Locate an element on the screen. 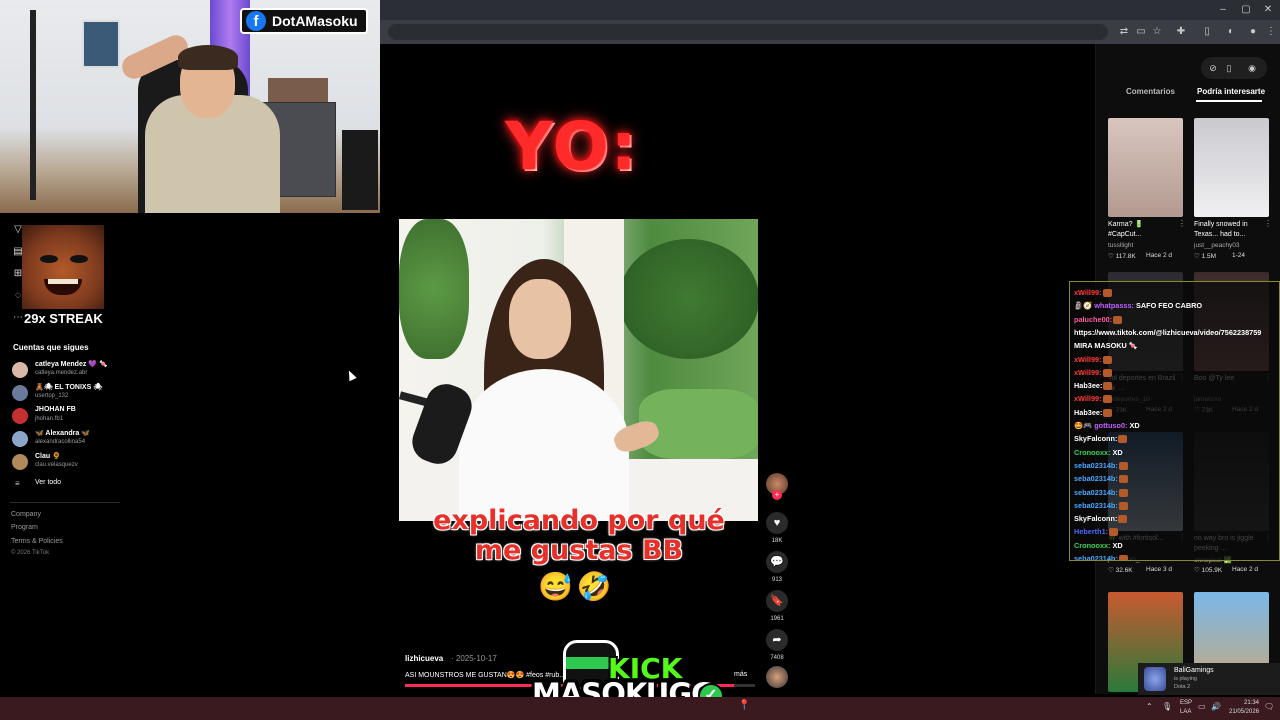 The image size is (1280, 720). comment-count: 913 is located at coordinates (776, 580).